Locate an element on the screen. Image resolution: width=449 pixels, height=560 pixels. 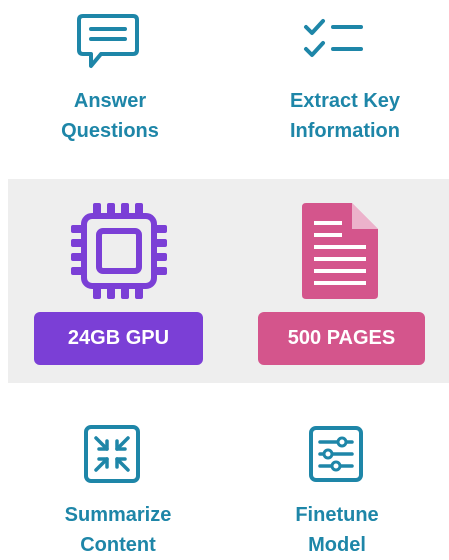
summarize-content-line2: Content is located at coordinates (118, 545).